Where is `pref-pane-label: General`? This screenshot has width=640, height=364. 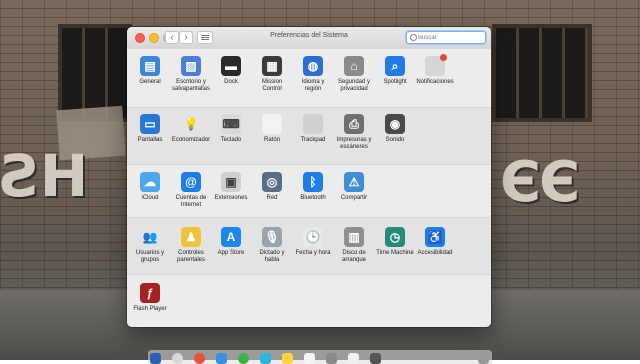 pref-pane-label: General is located at coordinates (150, 82).